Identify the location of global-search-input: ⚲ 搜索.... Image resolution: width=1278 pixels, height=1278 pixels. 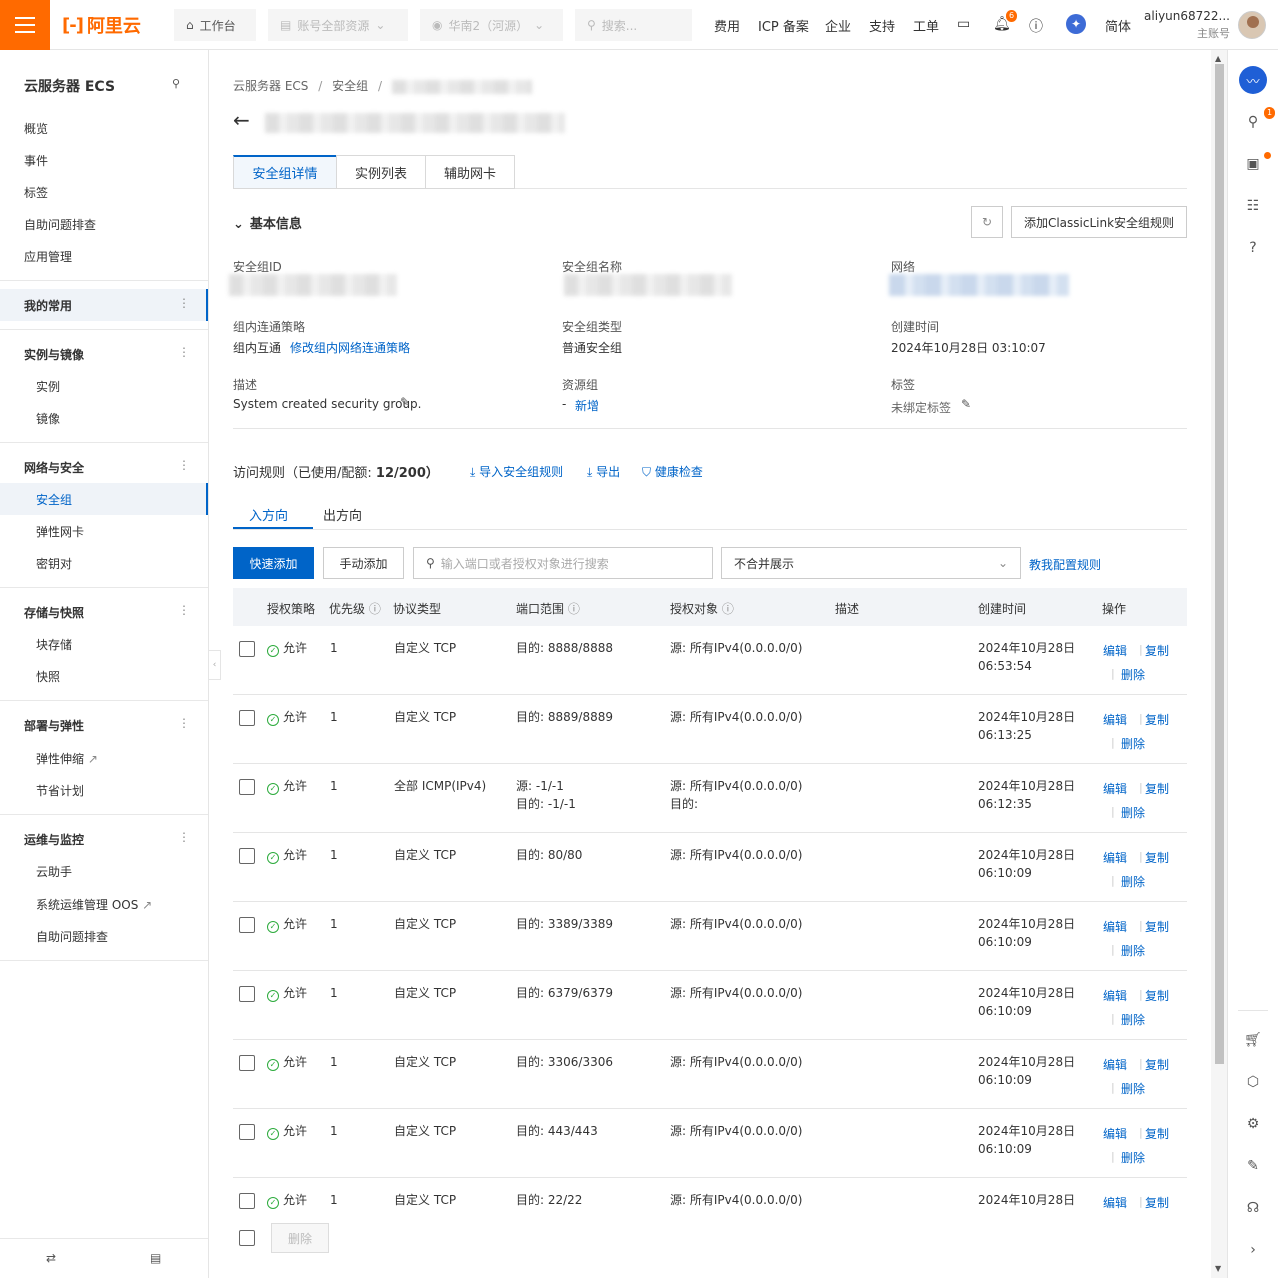
(633, 25).